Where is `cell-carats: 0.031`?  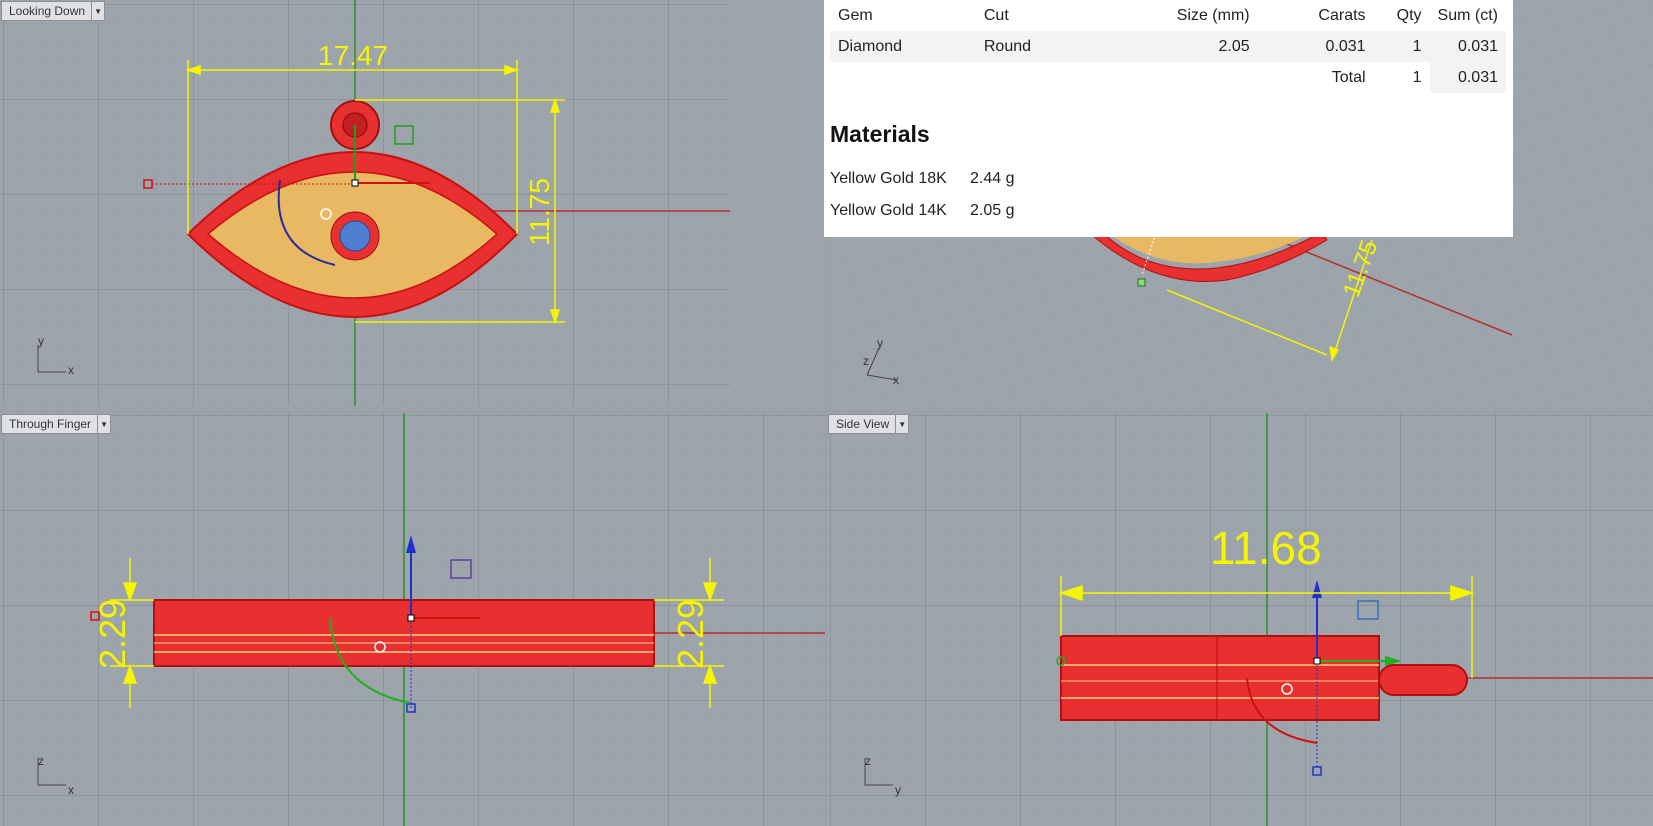
cell-carats: 0.031 is located at coordinates (1315, 46).